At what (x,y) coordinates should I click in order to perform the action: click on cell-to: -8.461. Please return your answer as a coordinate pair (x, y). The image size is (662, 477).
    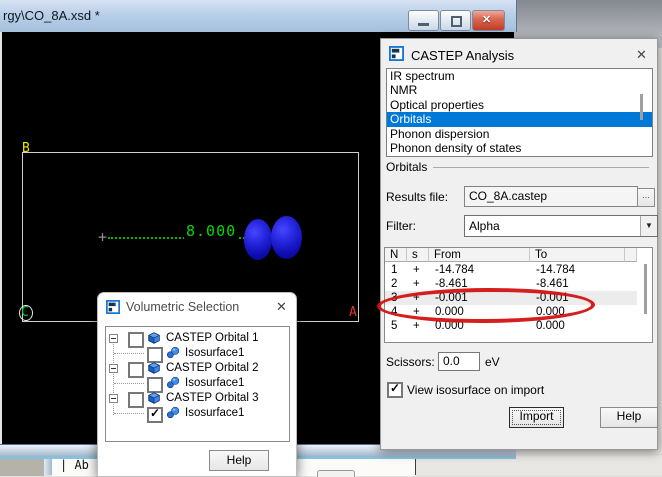
    Looking at the image, I should click on (552, 284).